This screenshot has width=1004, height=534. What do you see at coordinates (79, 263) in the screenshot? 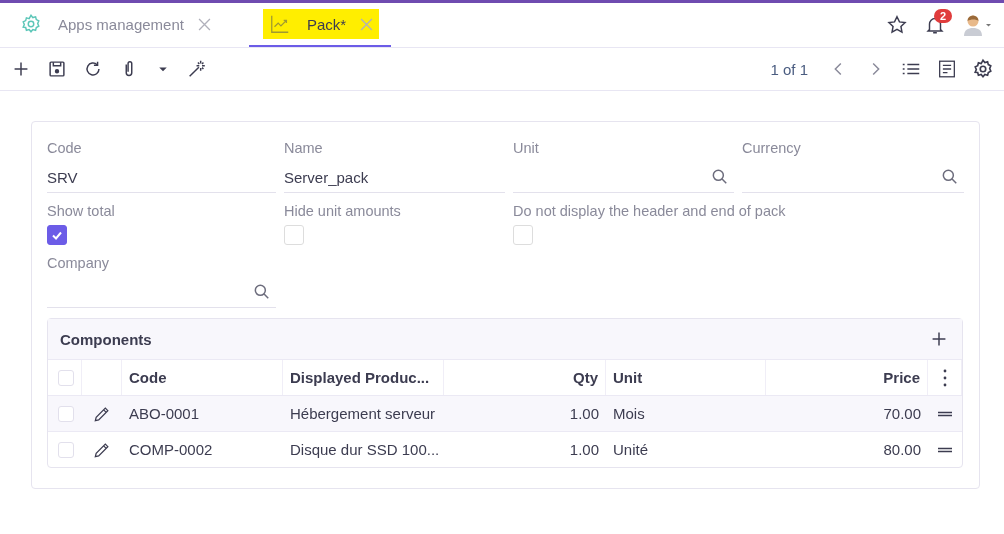
I see `field-label: Company` at bounding box center [79, 263].